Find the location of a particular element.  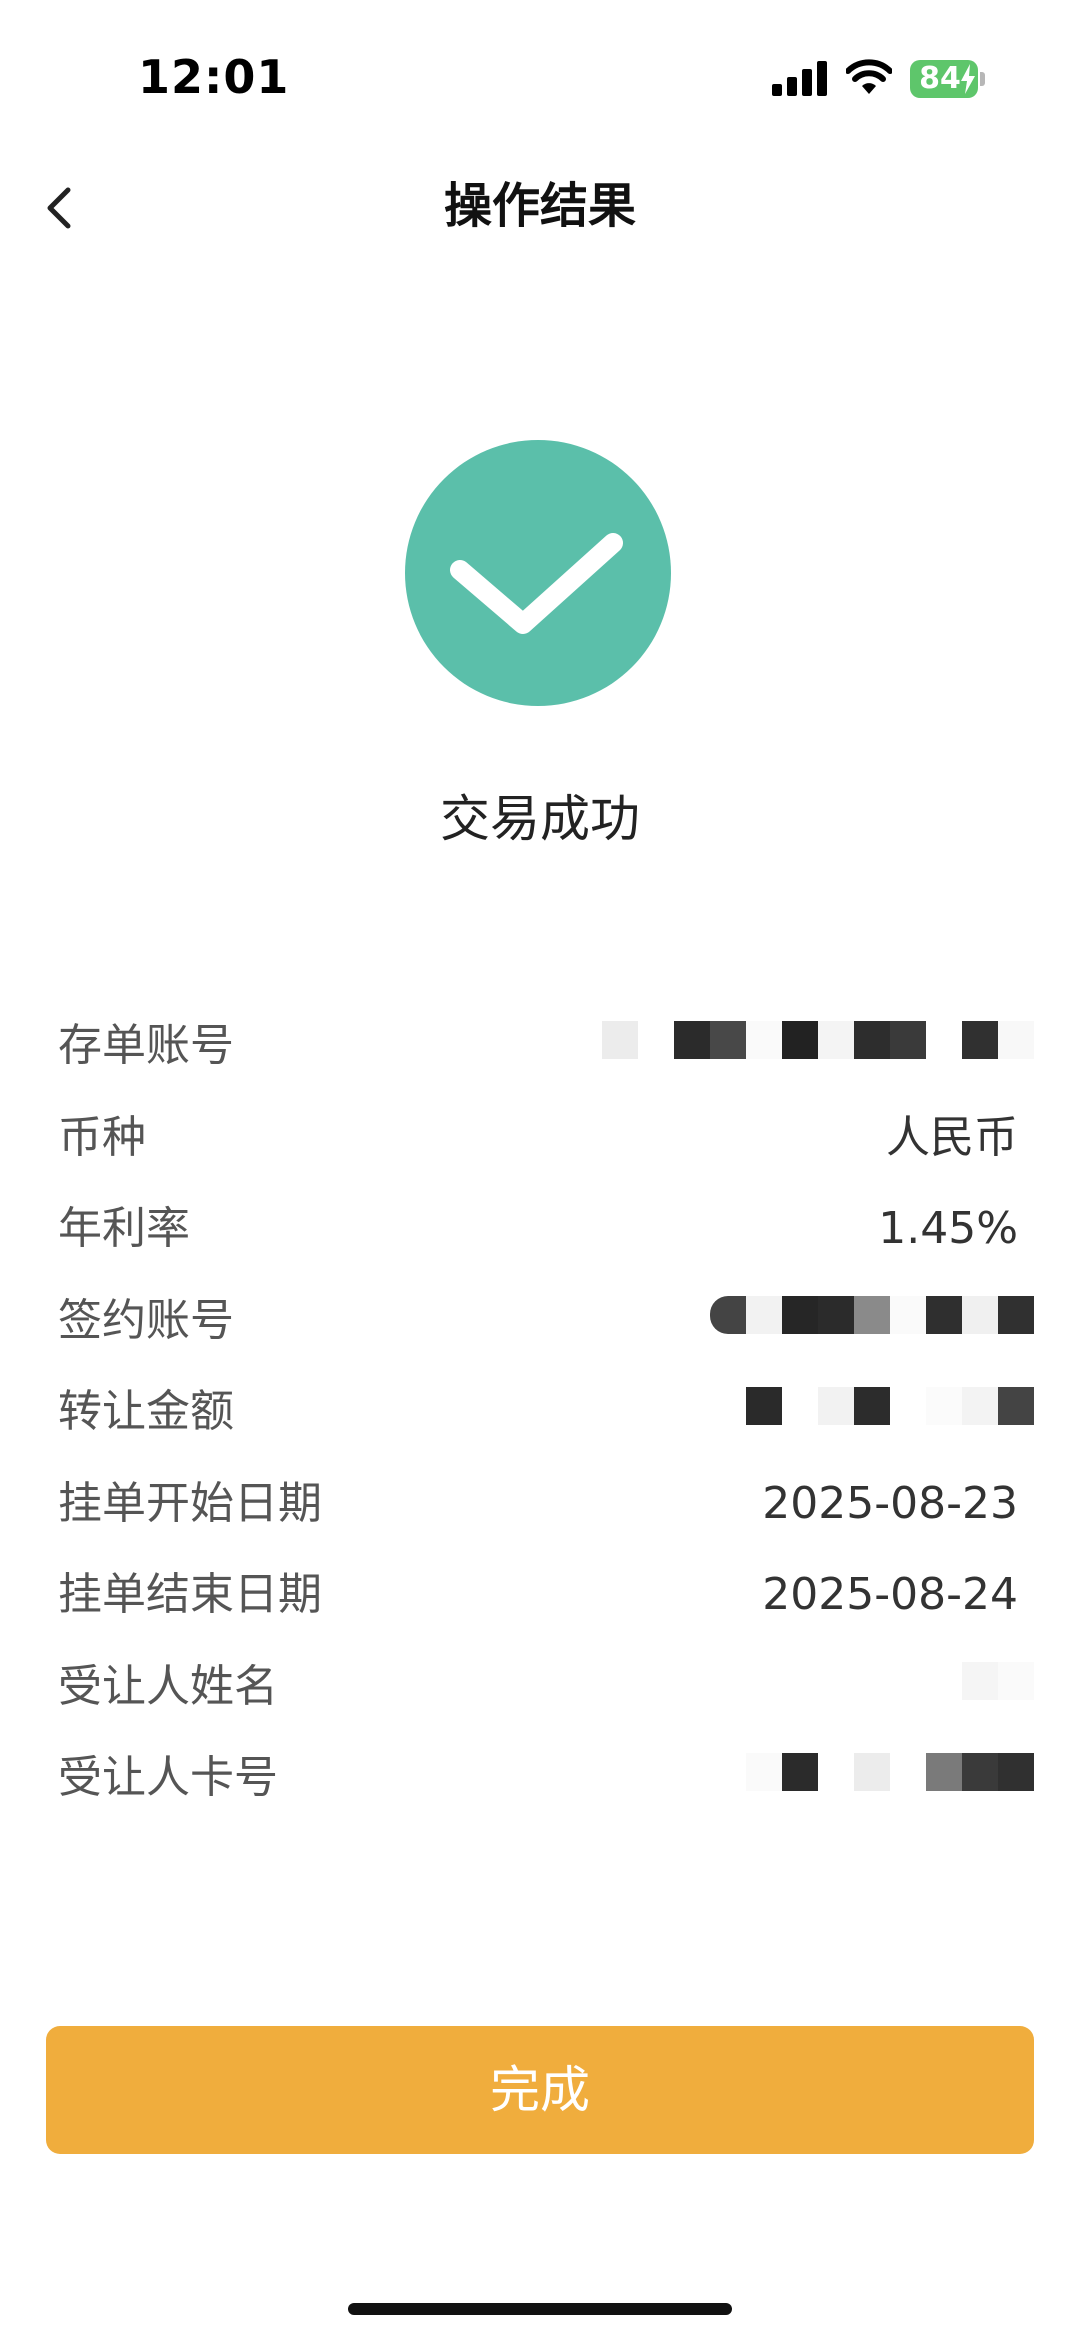

success-circle is located at coordinates (538, 573).